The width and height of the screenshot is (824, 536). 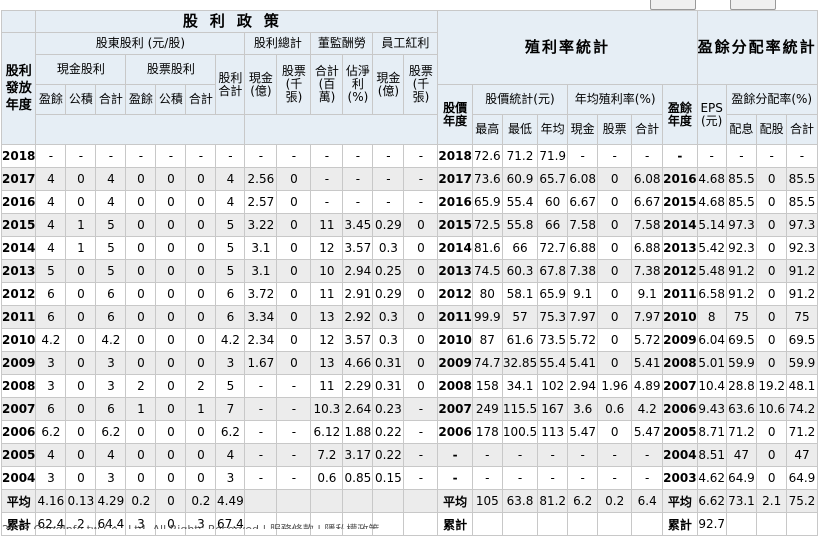 What do you see at coordinates (741, 248) in the screenshot?
I see `table-cell: 92.3` at bounding box center [741, 248].